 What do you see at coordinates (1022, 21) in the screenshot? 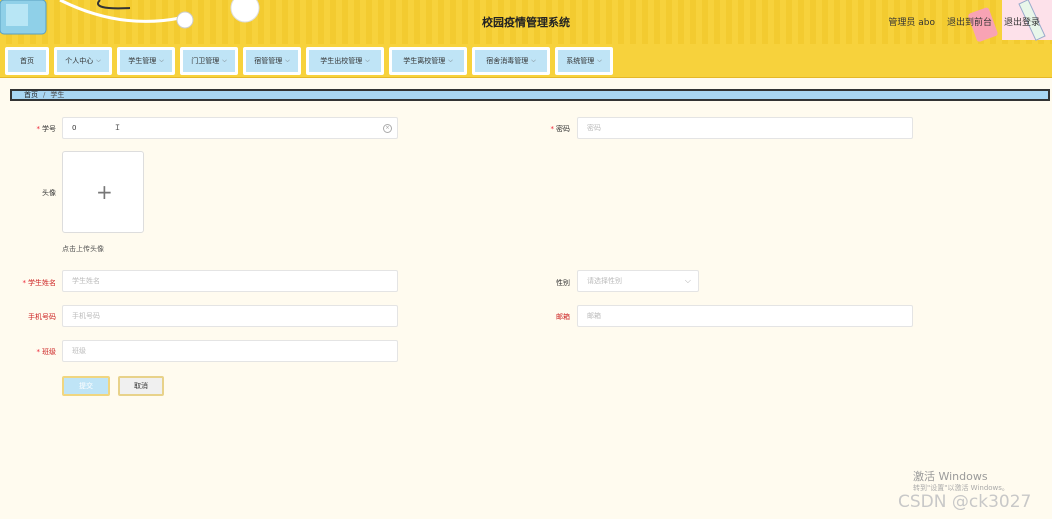
I see `logout-link: 退出登录` at bounding box center [1022, 21].